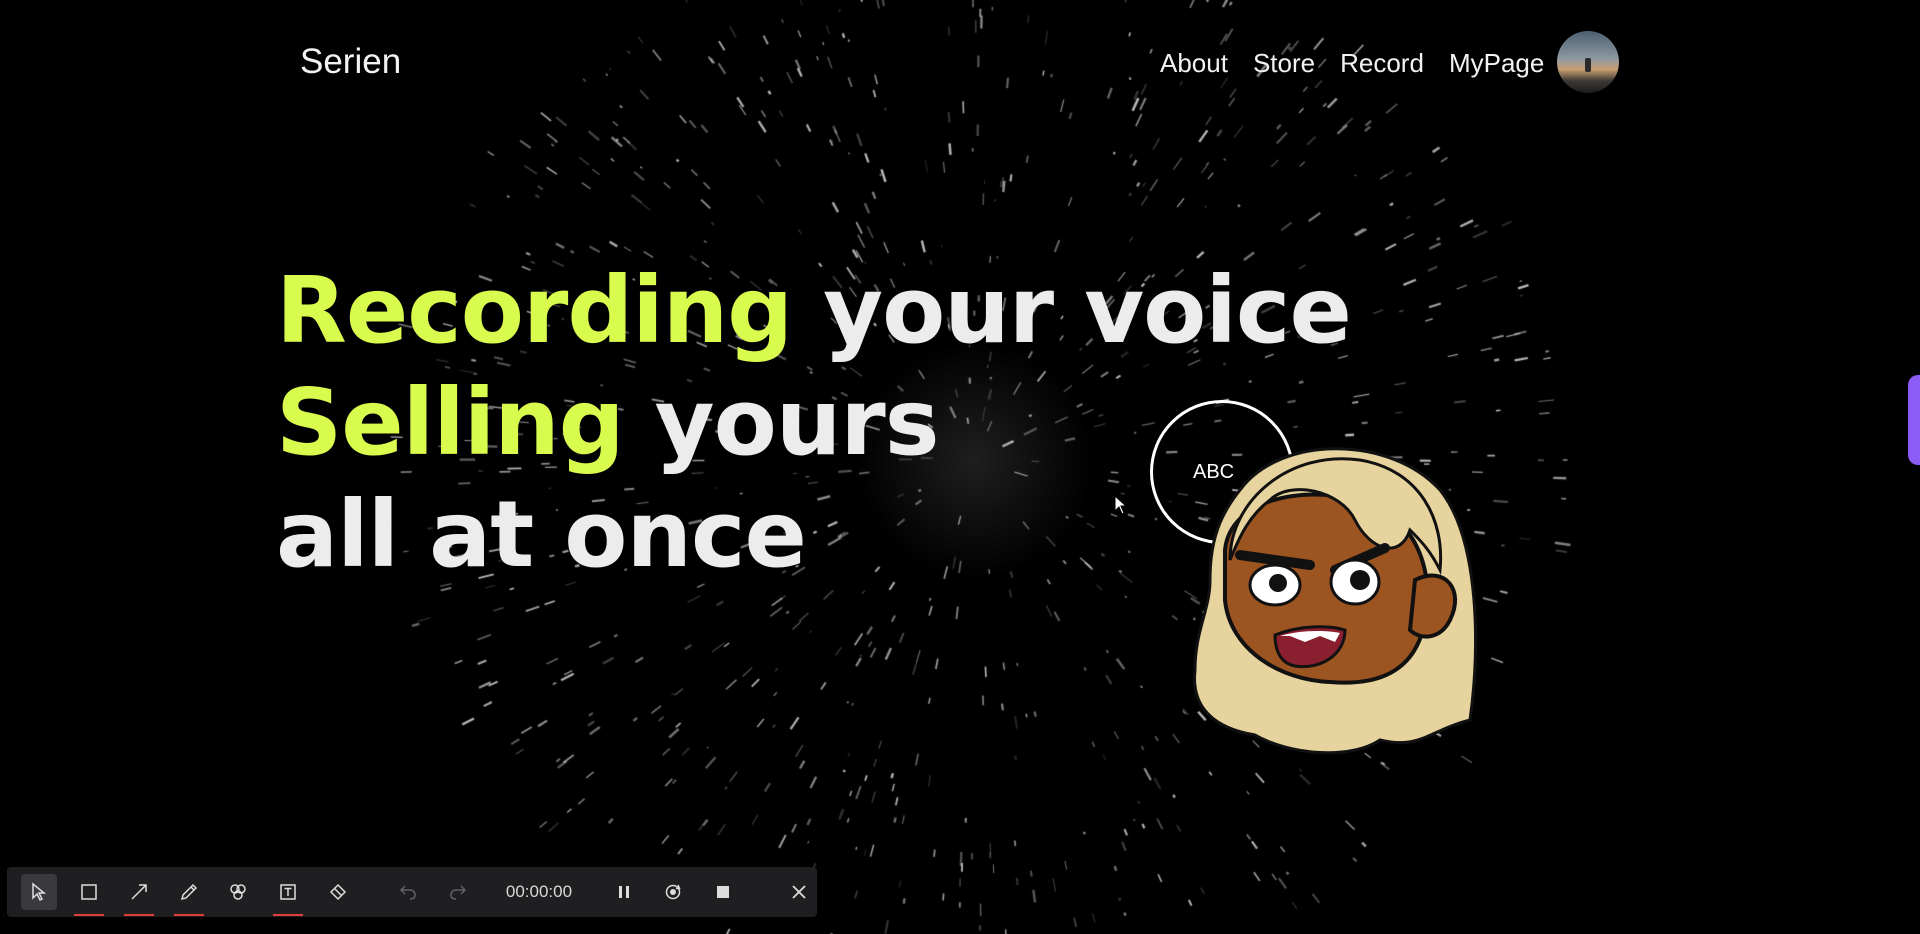 This screenshot has height=934, width=1920. Describe the element at coordinates (288, 892) in the screenshot. I see `text-icon` at that location.